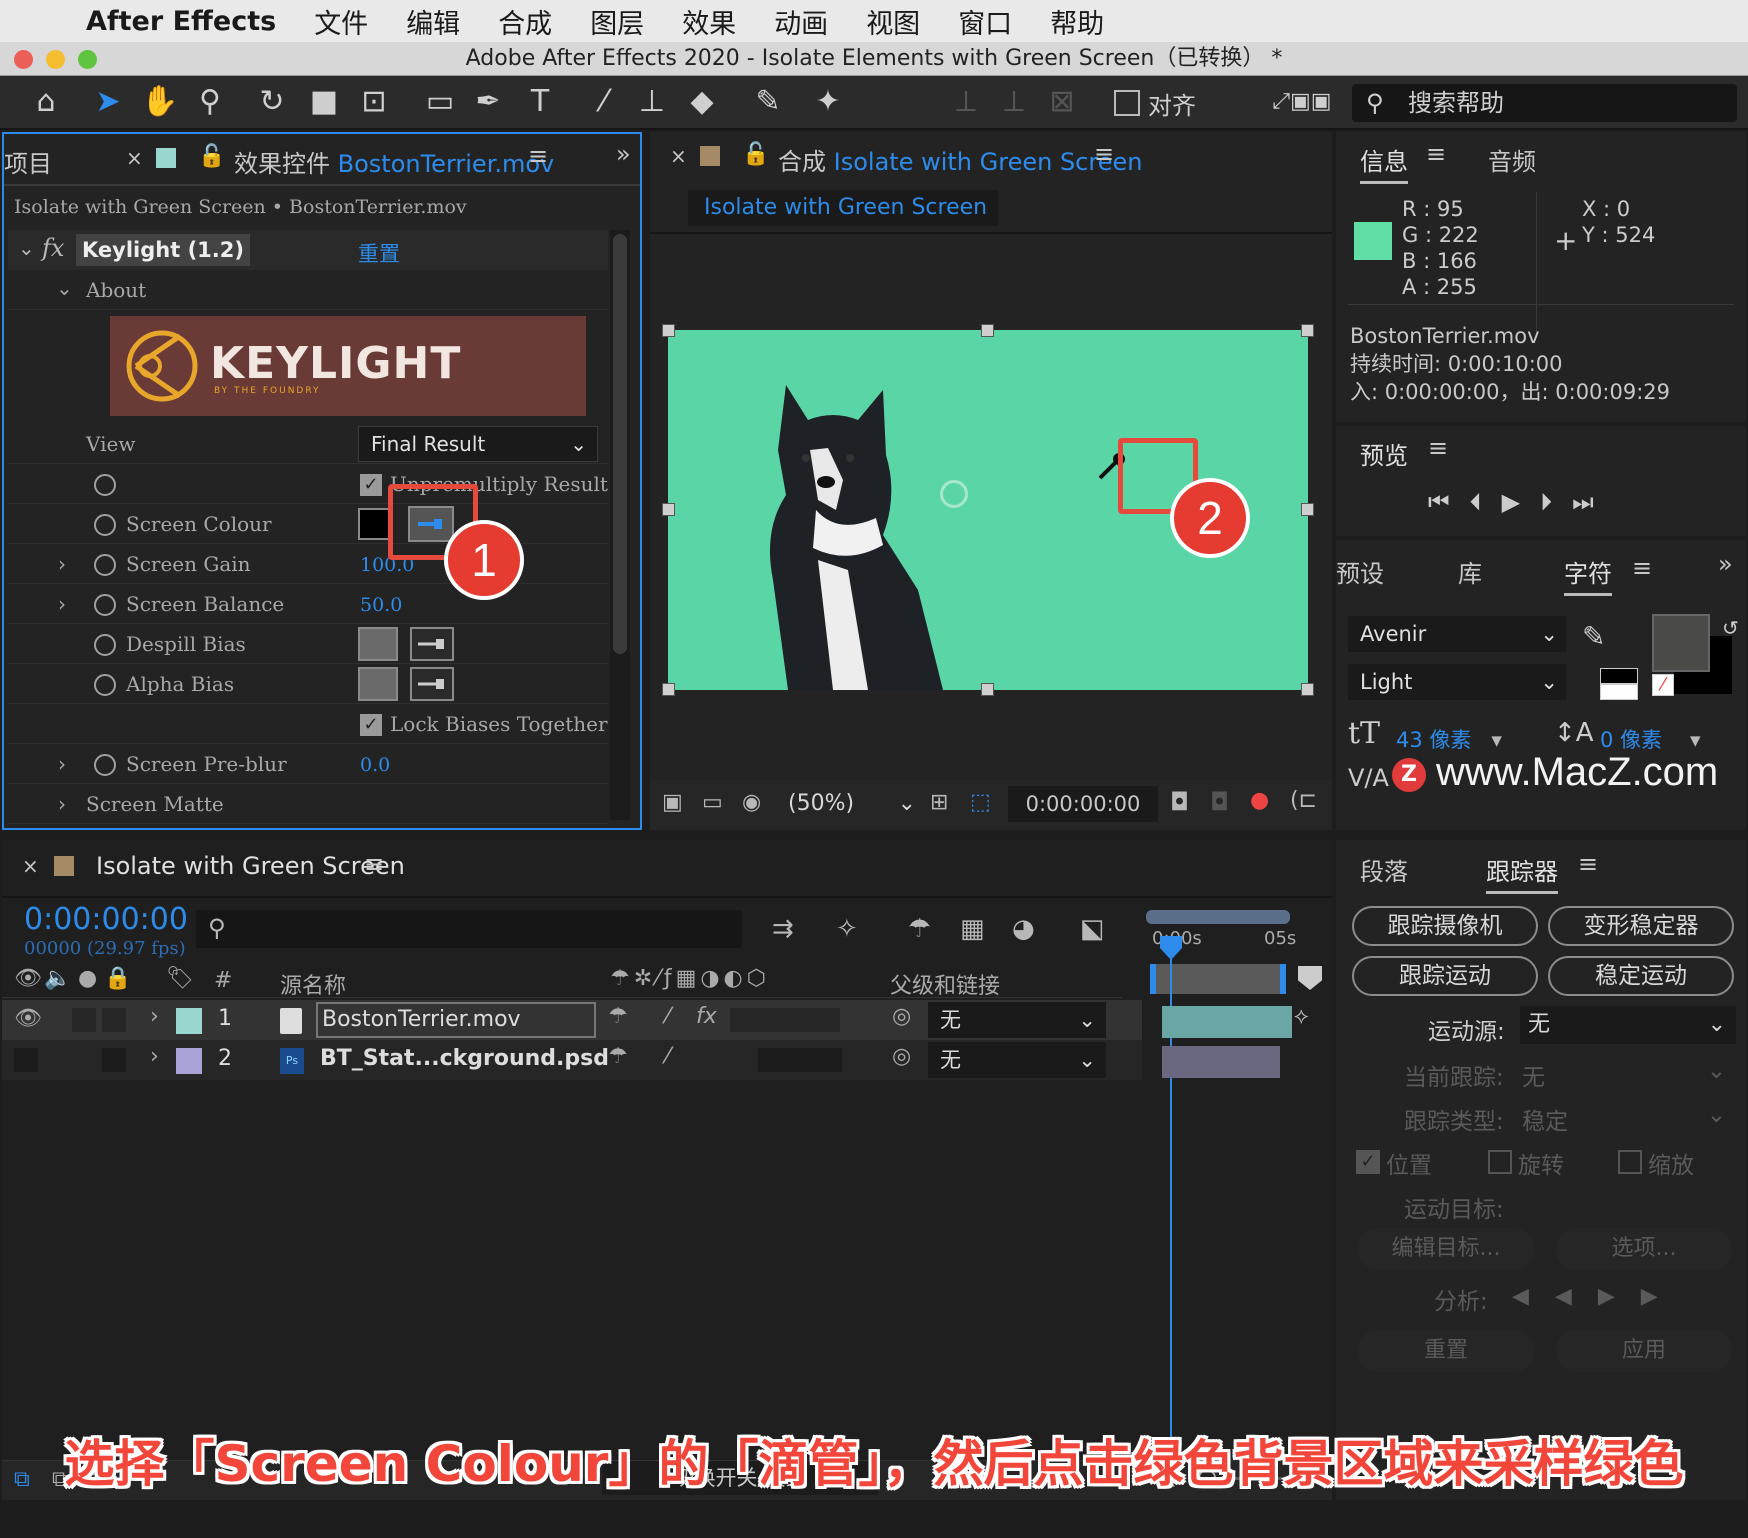 This screenshot has height=1538, width=1748. What do you see at coordinates (706, 1016) in the screenshot?
I see `fx-switch-icon: fx` at bounding box center [706, 1016].